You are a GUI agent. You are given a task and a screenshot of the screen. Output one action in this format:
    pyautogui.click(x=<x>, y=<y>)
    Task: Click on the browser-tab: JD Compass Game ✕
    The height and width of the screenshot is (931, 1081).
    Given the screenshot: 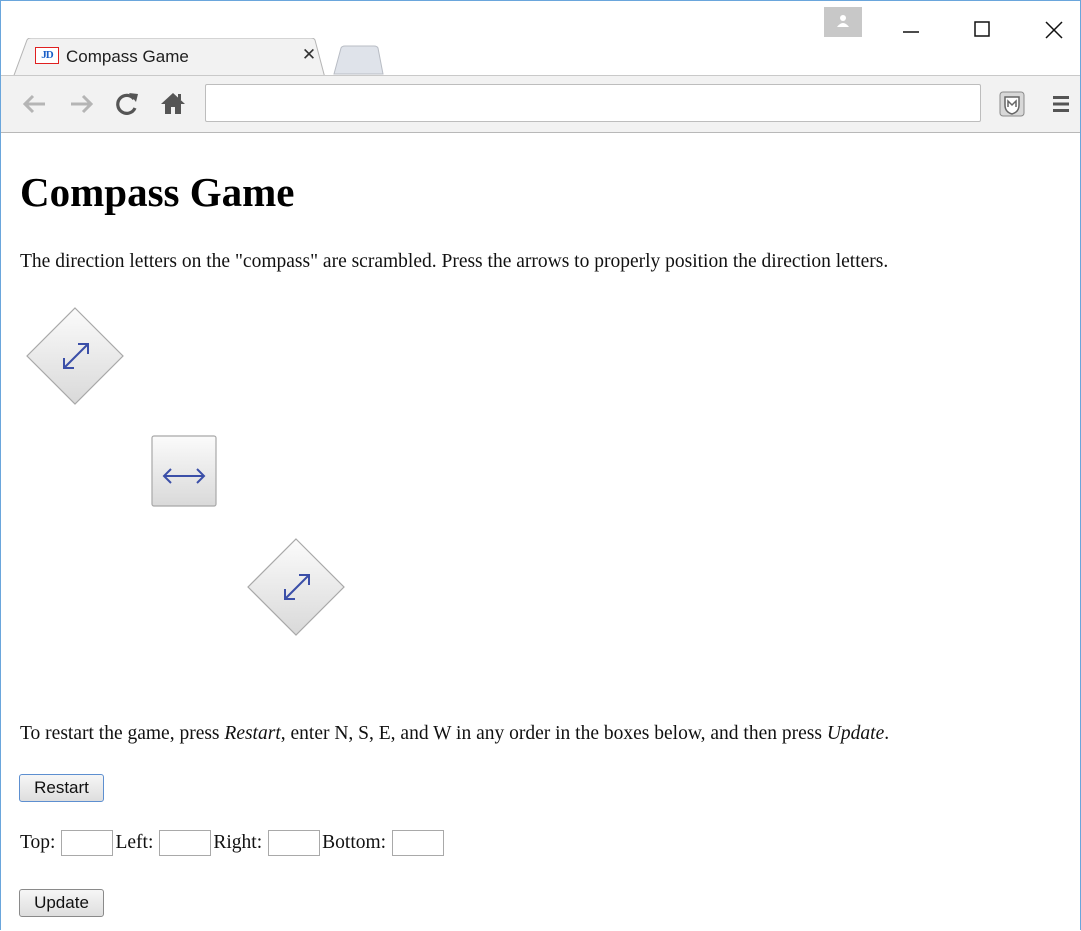 What is the action you would take?
    pyautogui.click(x=169, y=58)
    